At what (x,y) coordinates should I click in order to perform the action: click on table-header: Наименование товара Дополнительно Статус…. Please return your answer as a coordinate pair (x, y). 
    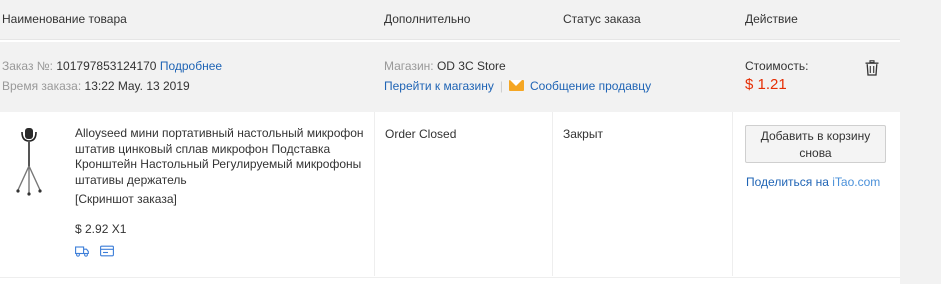
    Looking at the image, I should click on (450, 20).